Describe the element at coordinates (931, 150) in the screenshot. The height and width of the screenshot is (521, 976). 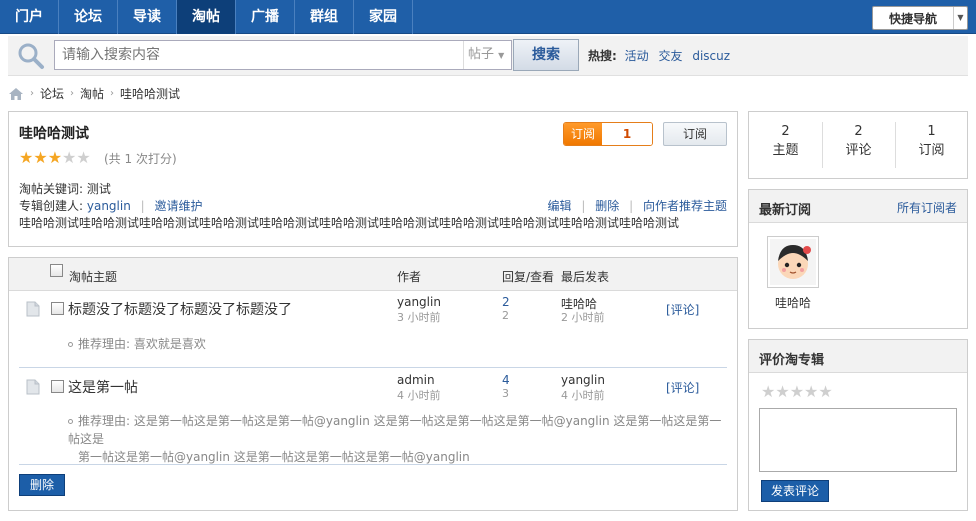
I see `stat-label: 订阅` at that location.